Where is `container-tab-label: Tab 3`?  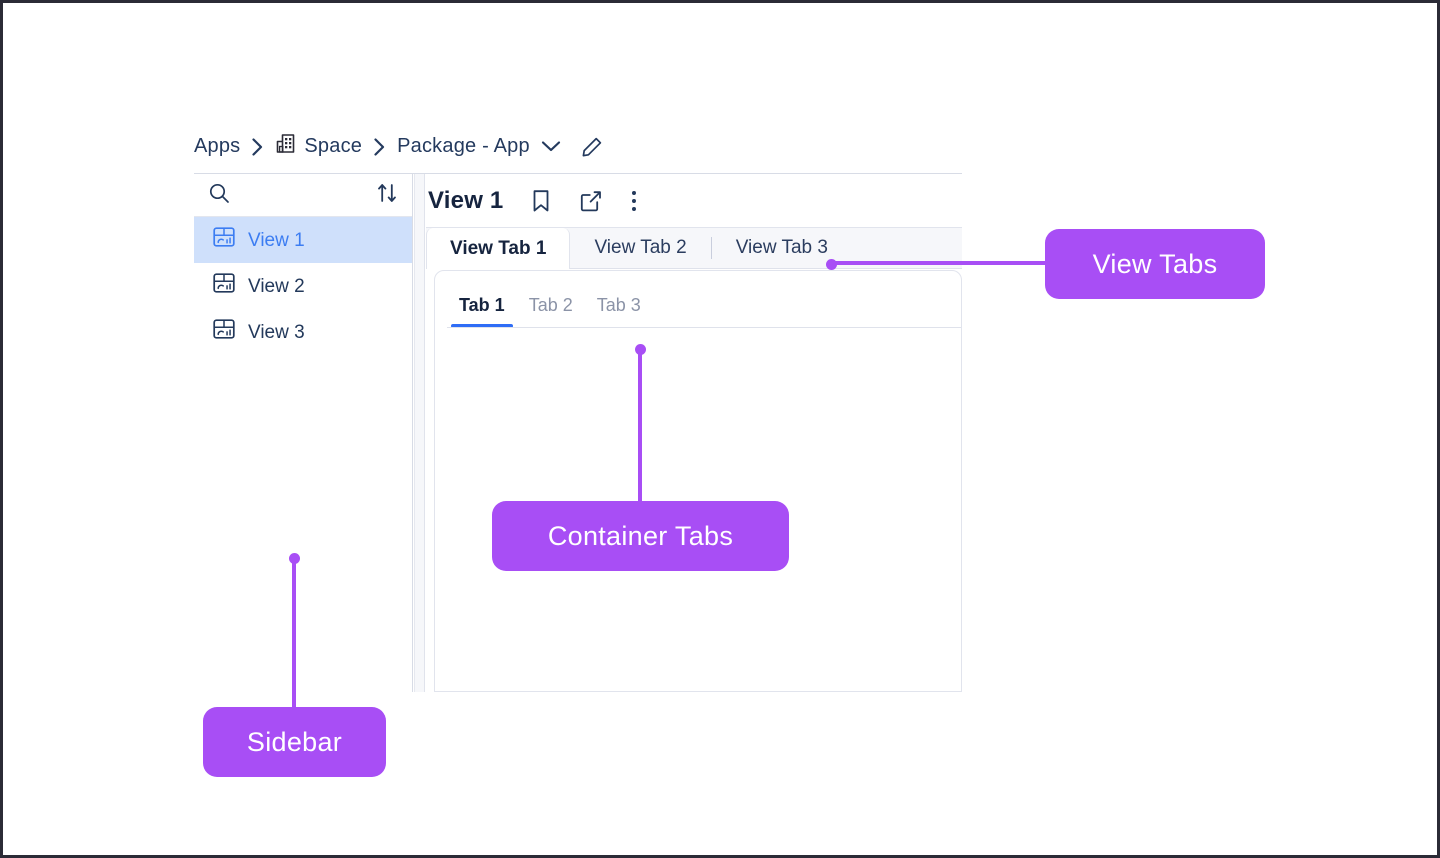
container-tab-label: Tab 3 is located at coordinates (618, 305).